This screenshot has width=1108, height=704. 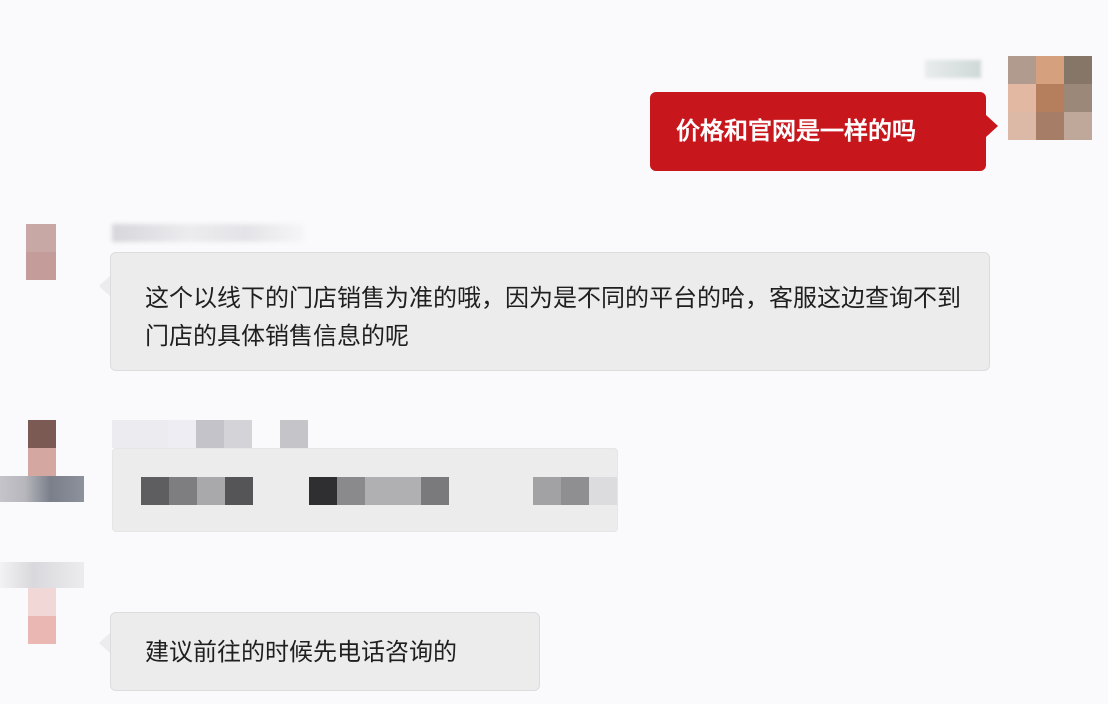 I want to click on avatar-bar-blurred, so click(x=42, y=489).